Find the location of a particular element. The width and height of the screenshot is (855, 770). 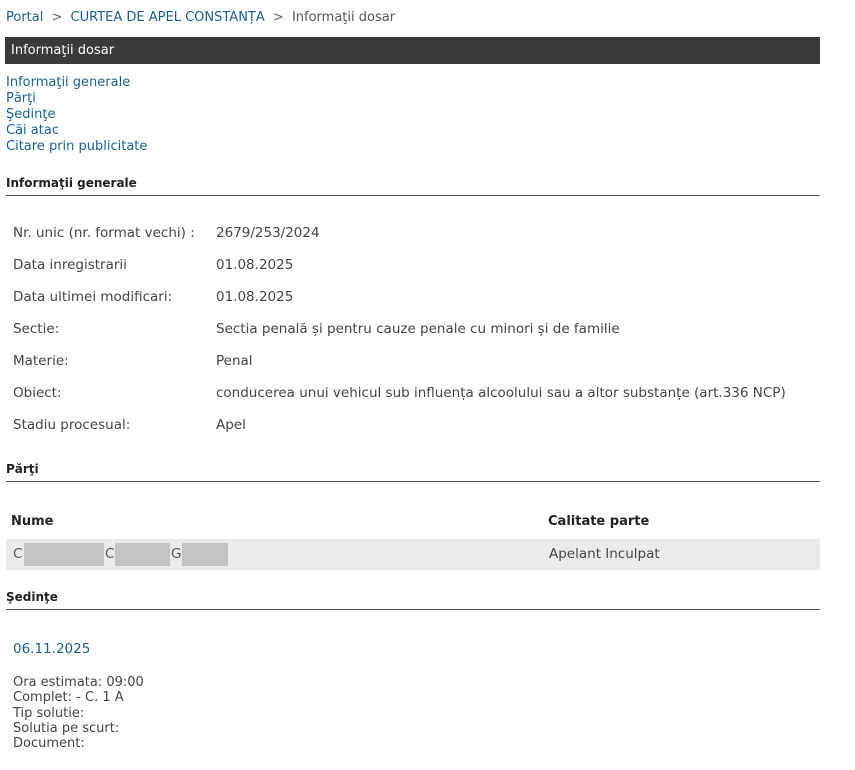

info-label: Data ultimei modificari: is located at coordinates (93, 297).